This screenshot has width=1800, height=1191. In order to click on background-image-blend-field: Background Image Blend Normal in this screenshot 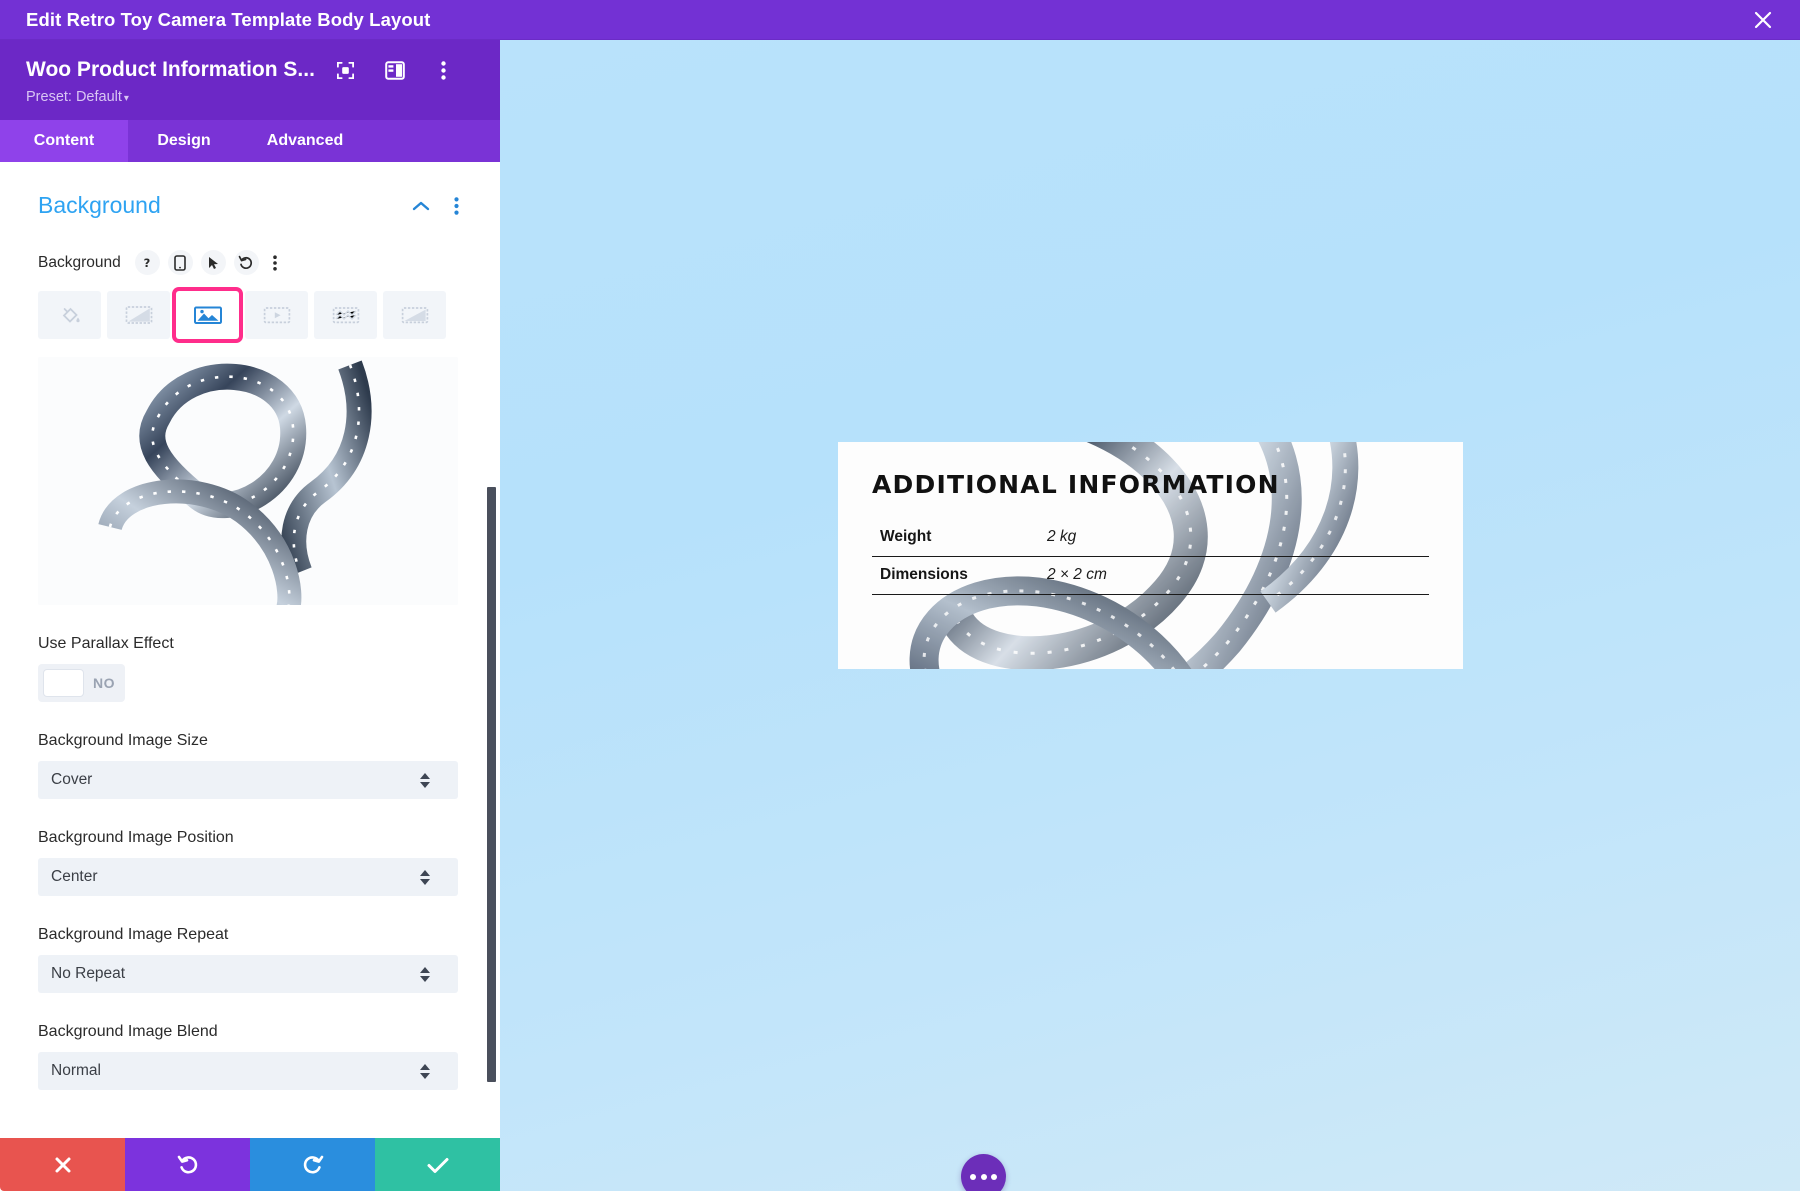, I will do `click(250, 1056)`.